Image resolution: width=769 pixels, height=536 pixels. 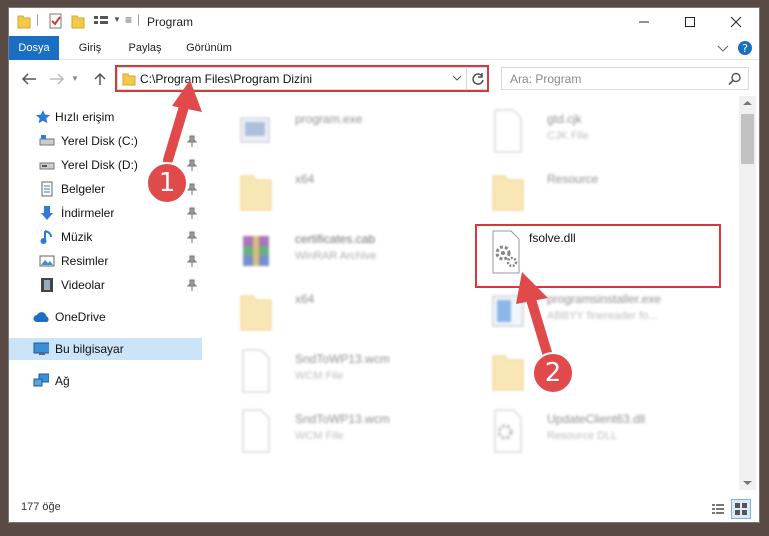 What do you see at coordinates (329, 119) in the screenshot?
I see `file-name: program.exe` at bounding box center [329, 119].